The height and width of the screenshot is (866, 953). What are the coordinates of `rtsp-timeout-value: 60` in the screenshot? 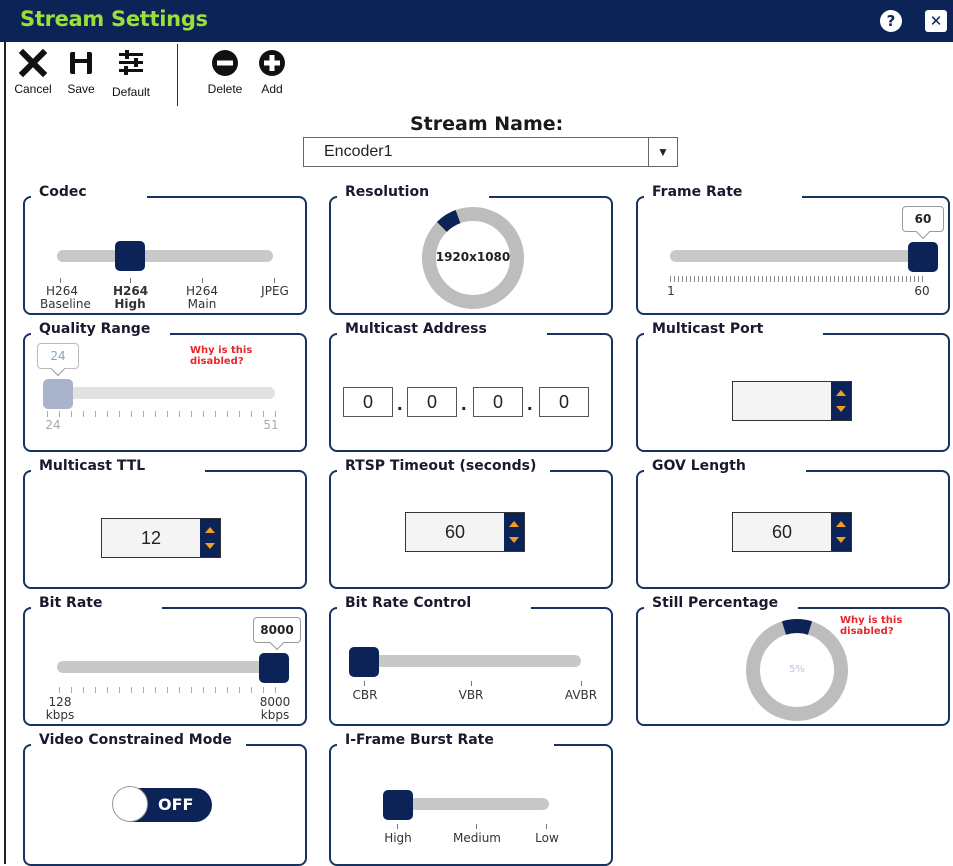 It's located at (455, 532).